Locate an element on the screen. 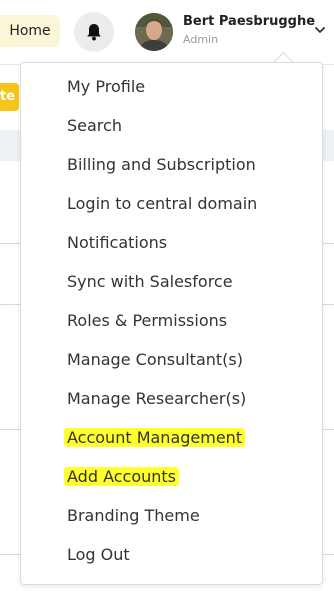 Image resolution: width=334 pixels, height=591 pixels. notifications-button is located at coordinates (94, 32).